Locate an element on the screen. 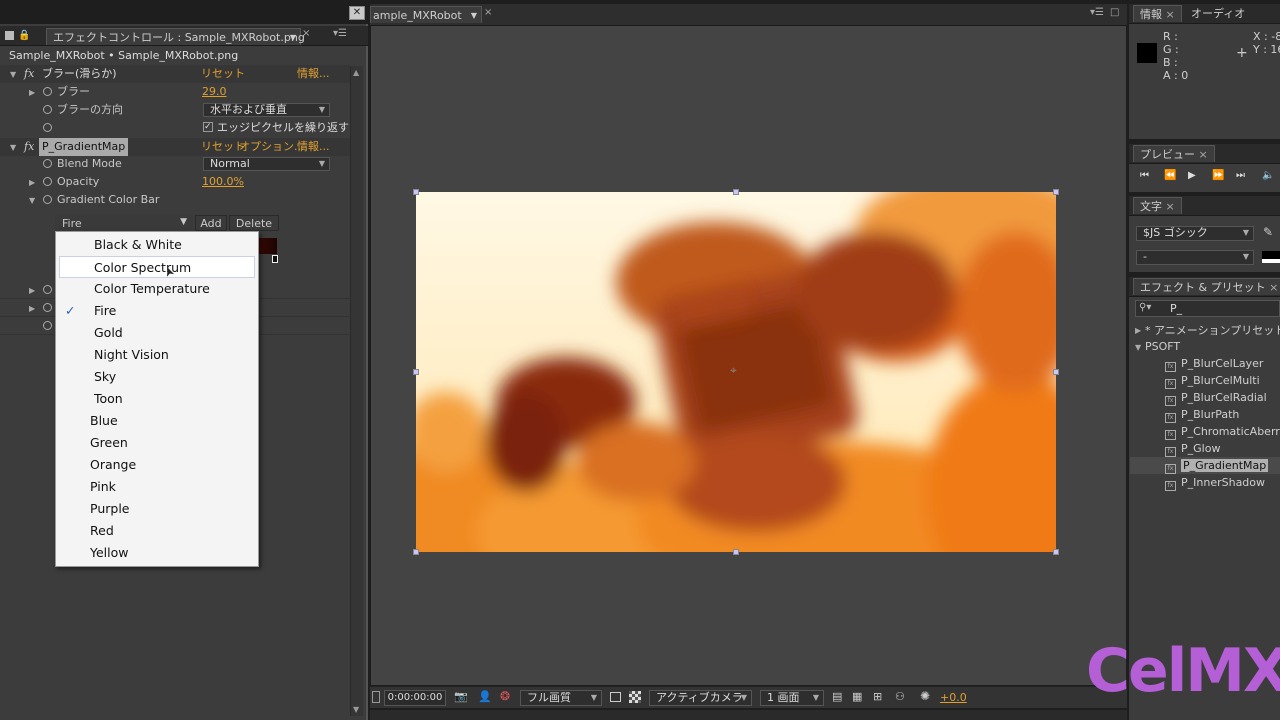 This screenshot has height=720, width=1280. exposure-value: +0.0 is located at coordinates (953, 697).